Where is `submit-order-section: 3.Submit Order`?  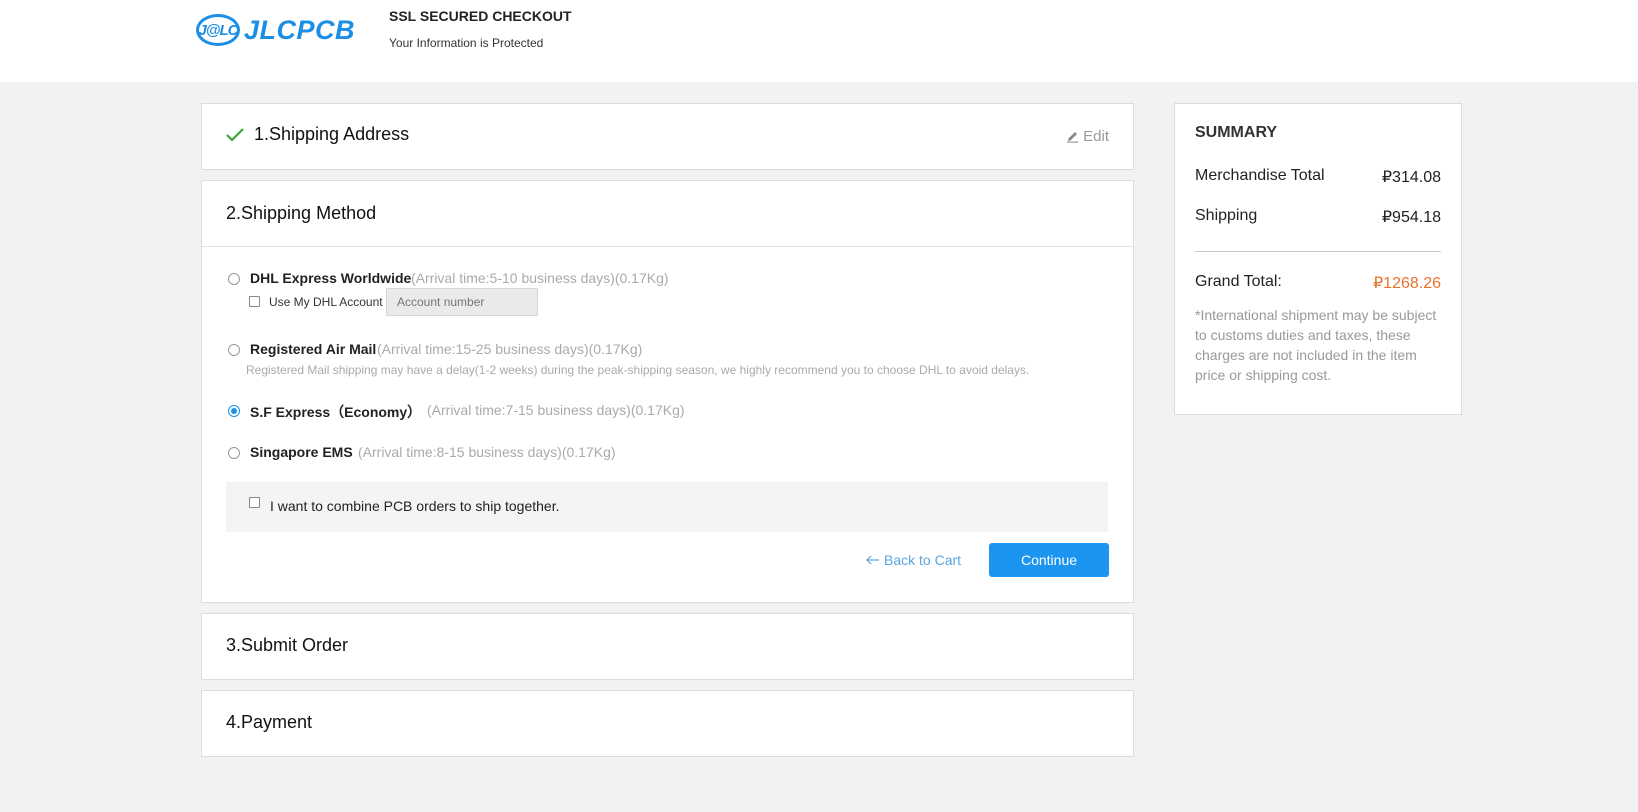
submit-order-section: 3.Submit Order is located at coordinates (667, 646).